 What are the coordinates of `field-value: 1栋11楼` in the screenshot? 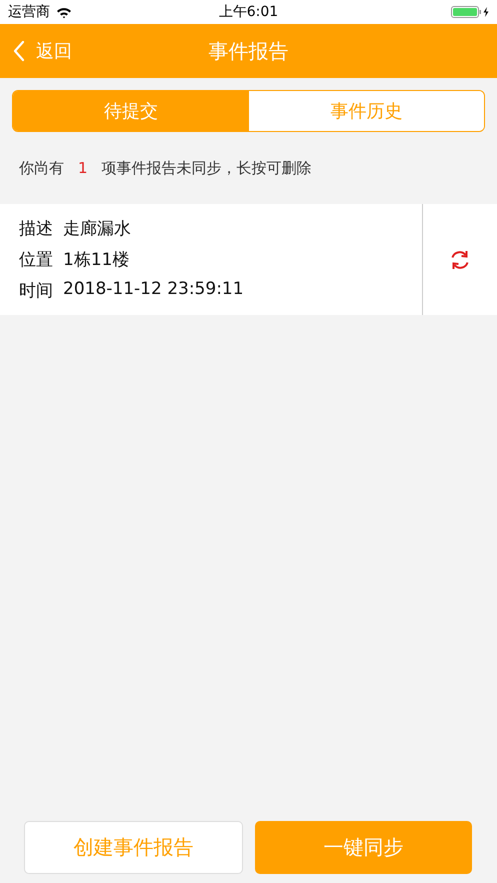 It's located at (96, 260).